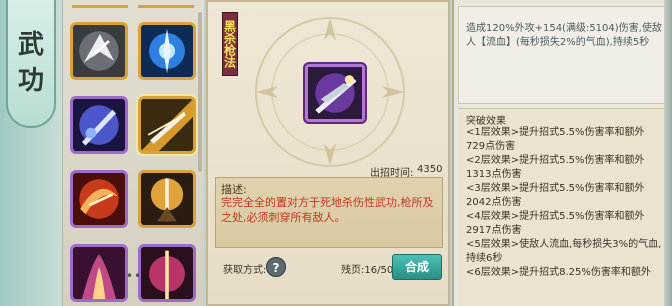  What do you see at coordinates (486, 121) in the screenshot?
I see `breakthrough-title: 突破效果` at bounding box center [486, 121].